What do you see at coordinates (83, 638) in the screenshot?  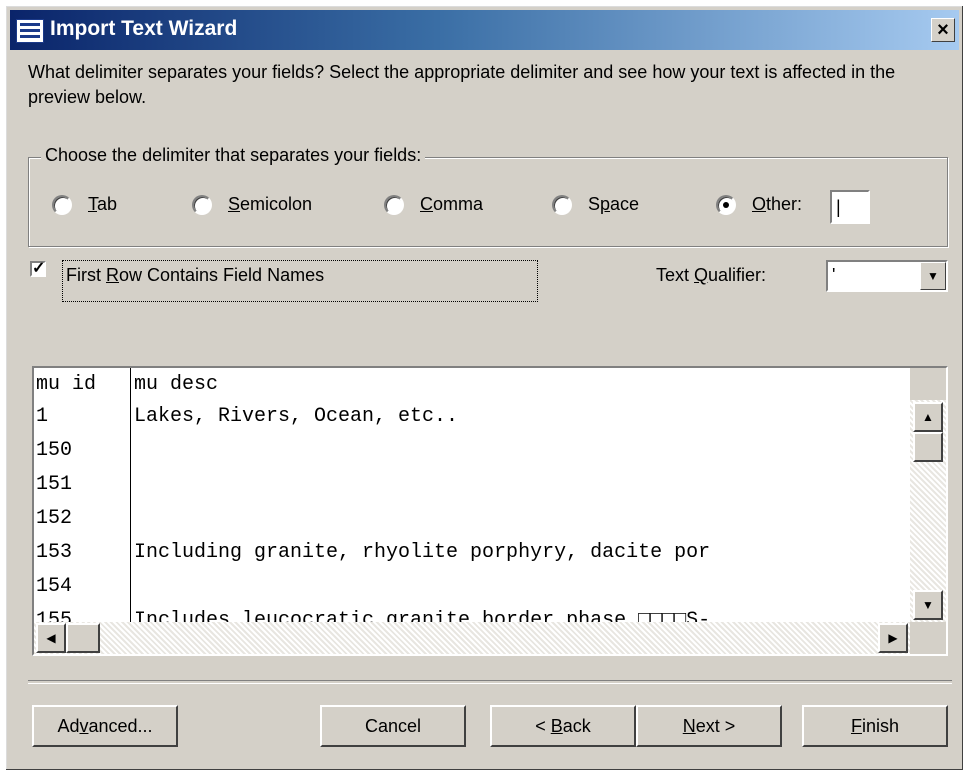 I see `horizontal-scroll-thumb` at bounding box center [83, 638].